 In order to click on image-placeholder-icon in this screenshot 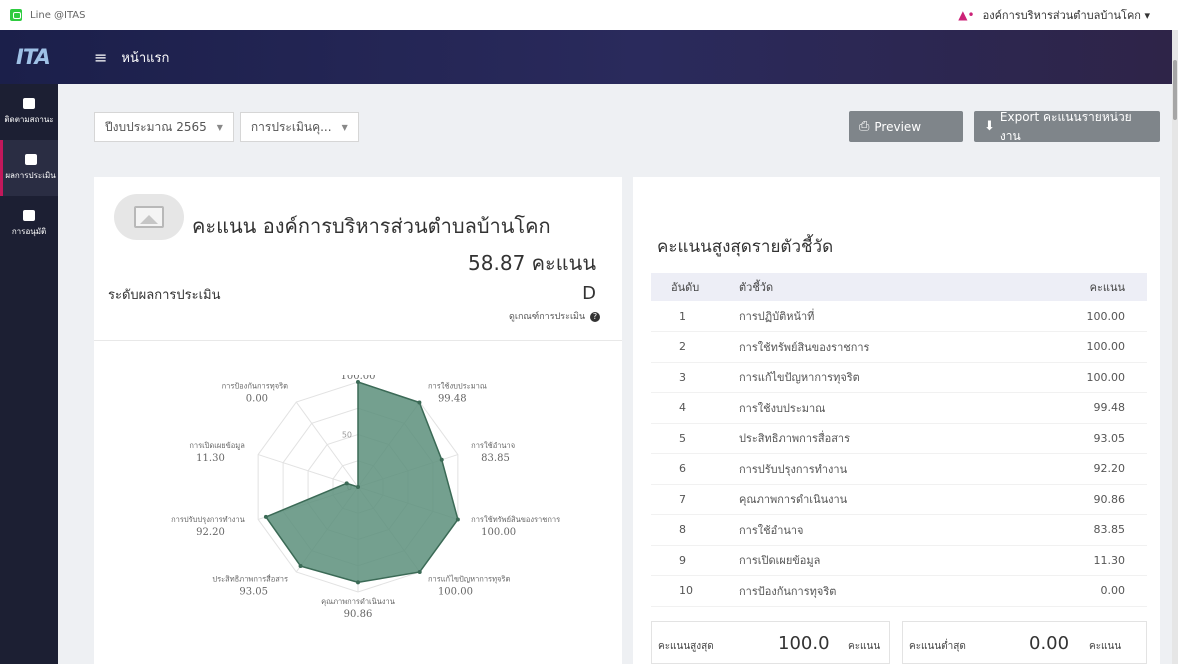, I will do `click(149, 217)`.